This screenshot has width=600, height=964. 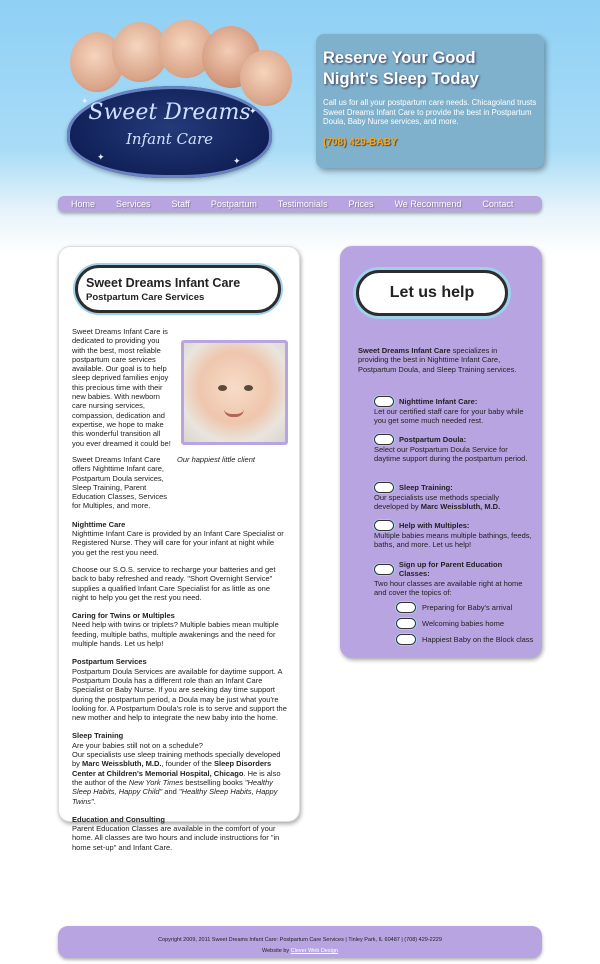 What do you see at coordinates (118, 819) in the screenshot?
I see `education-heading: Education and Consulting` at bounding box center [118, 819].